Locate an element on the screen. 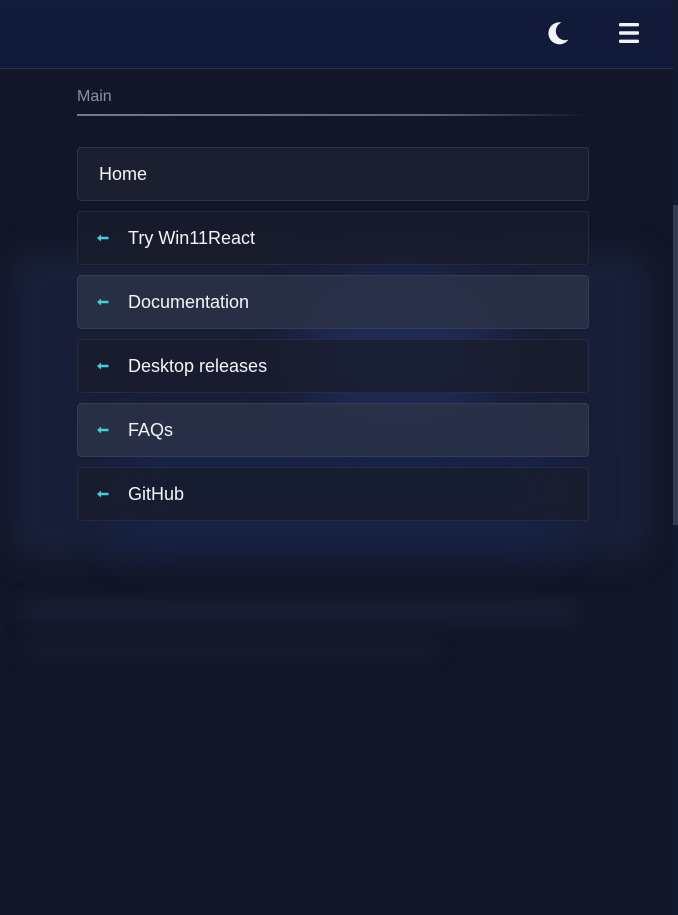 The image size is (678, 915). sidebar-item-github: GitHub is located at coordinates (333, 494).